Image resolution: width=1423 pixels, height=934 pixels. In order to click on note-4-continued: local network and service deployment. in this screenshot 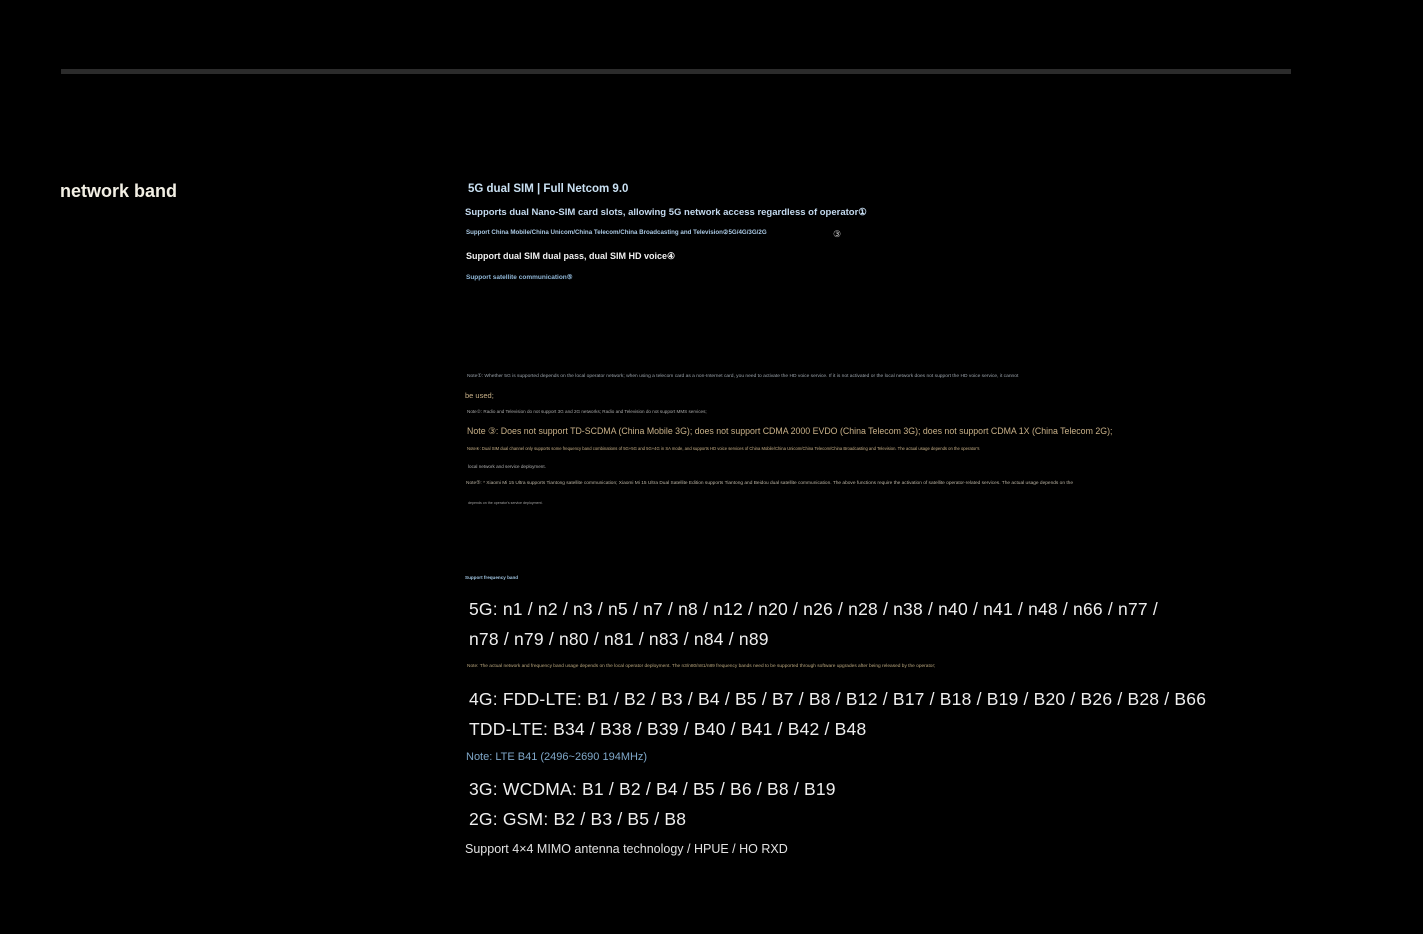, I will do `click(507, 466)`.